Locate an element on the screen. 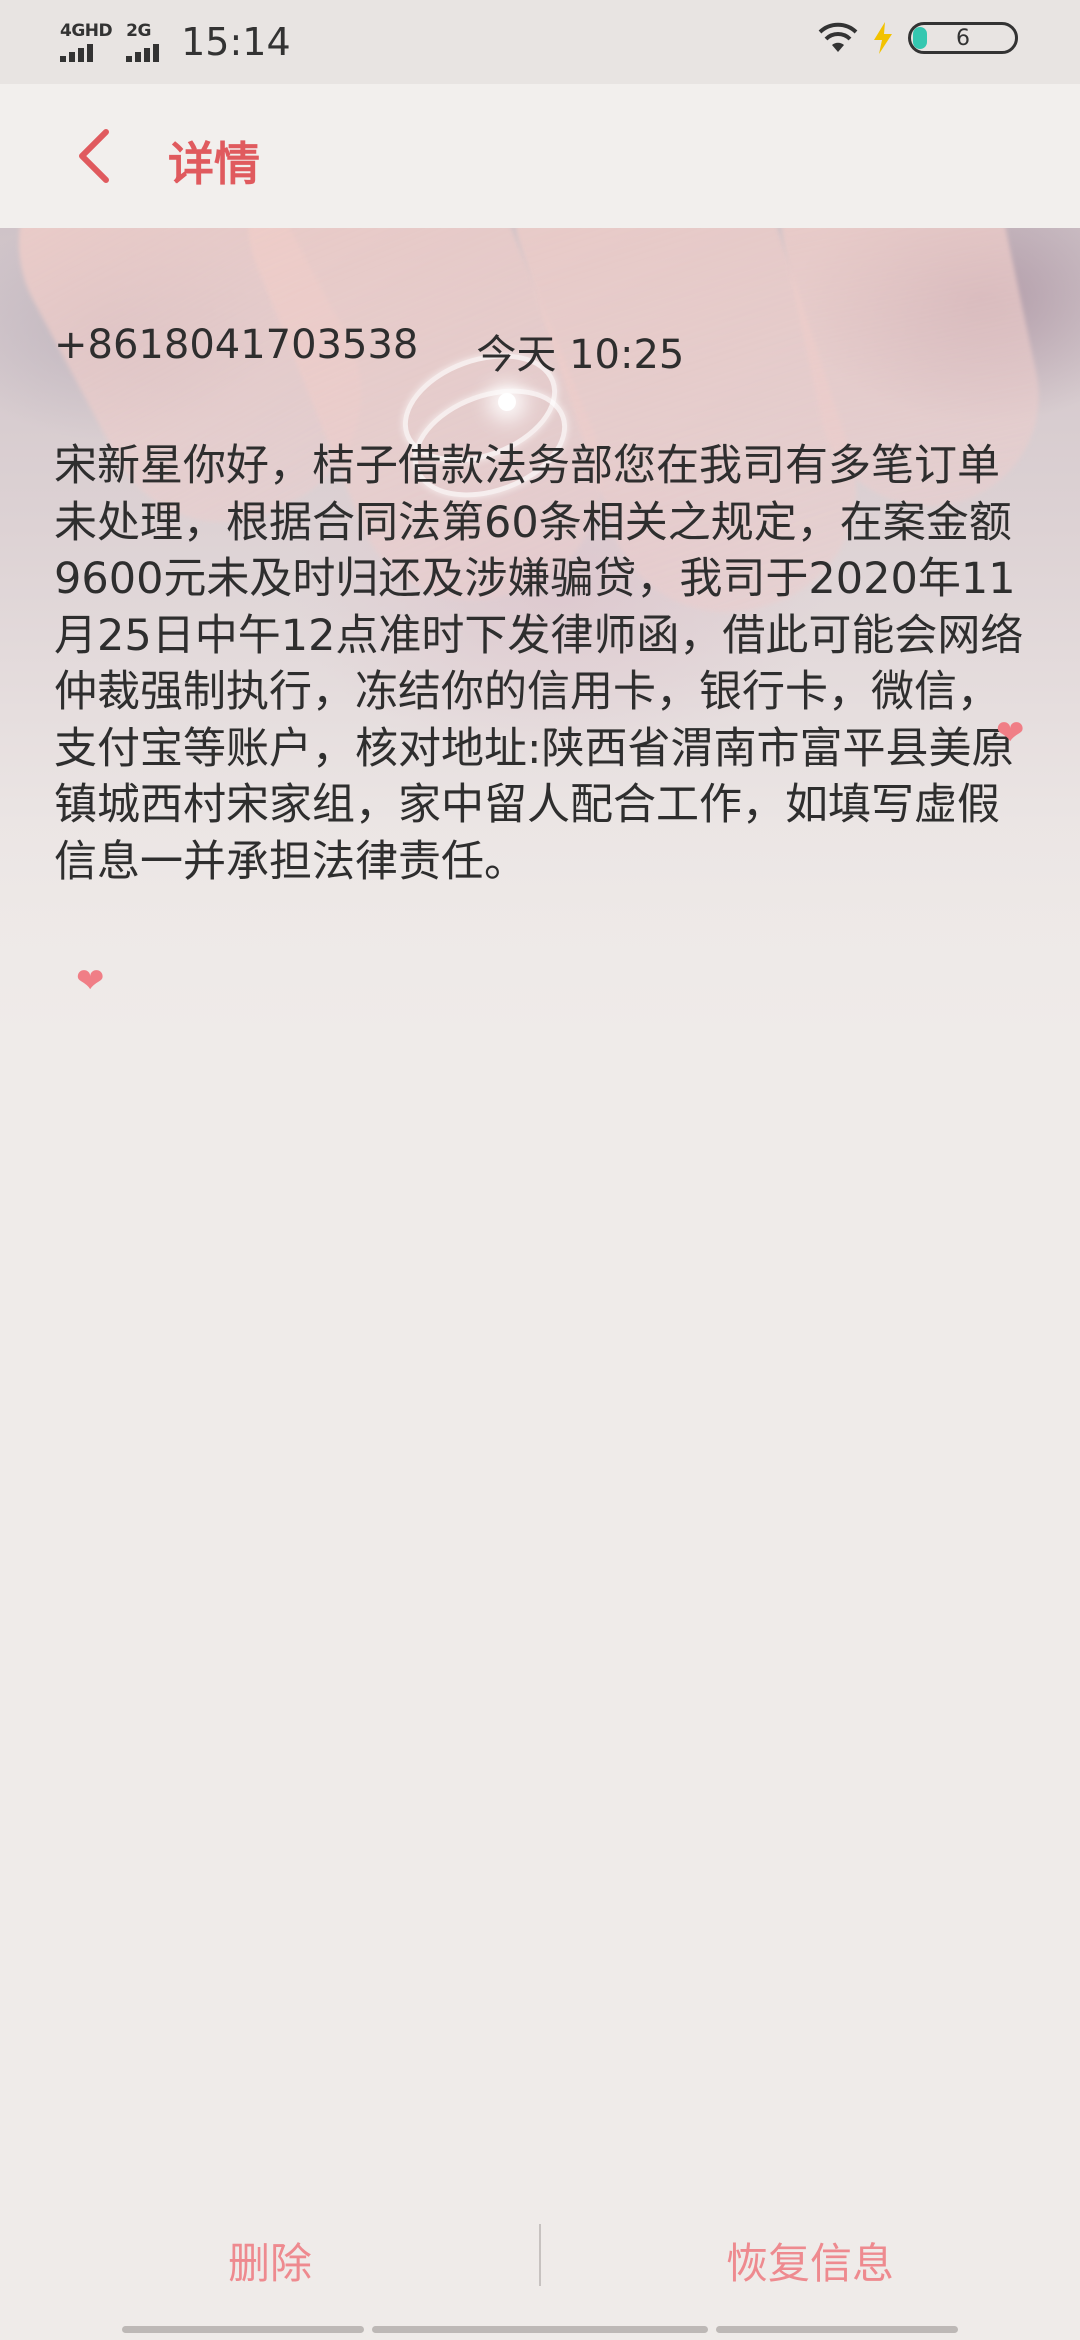 The image size is (1080, 2340). chevron-left-icon is located at coordinates (98, 156).